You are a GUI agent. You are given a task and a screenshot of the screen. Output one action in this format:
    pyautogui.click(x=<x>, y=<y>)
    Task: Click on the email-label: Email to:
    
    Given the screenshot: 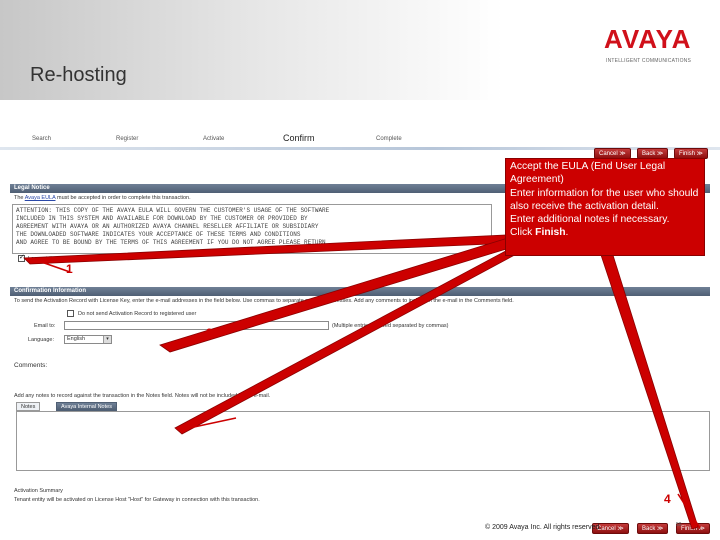 What is the action you would take?
    pyautogui.click(x=45, y=326)
    